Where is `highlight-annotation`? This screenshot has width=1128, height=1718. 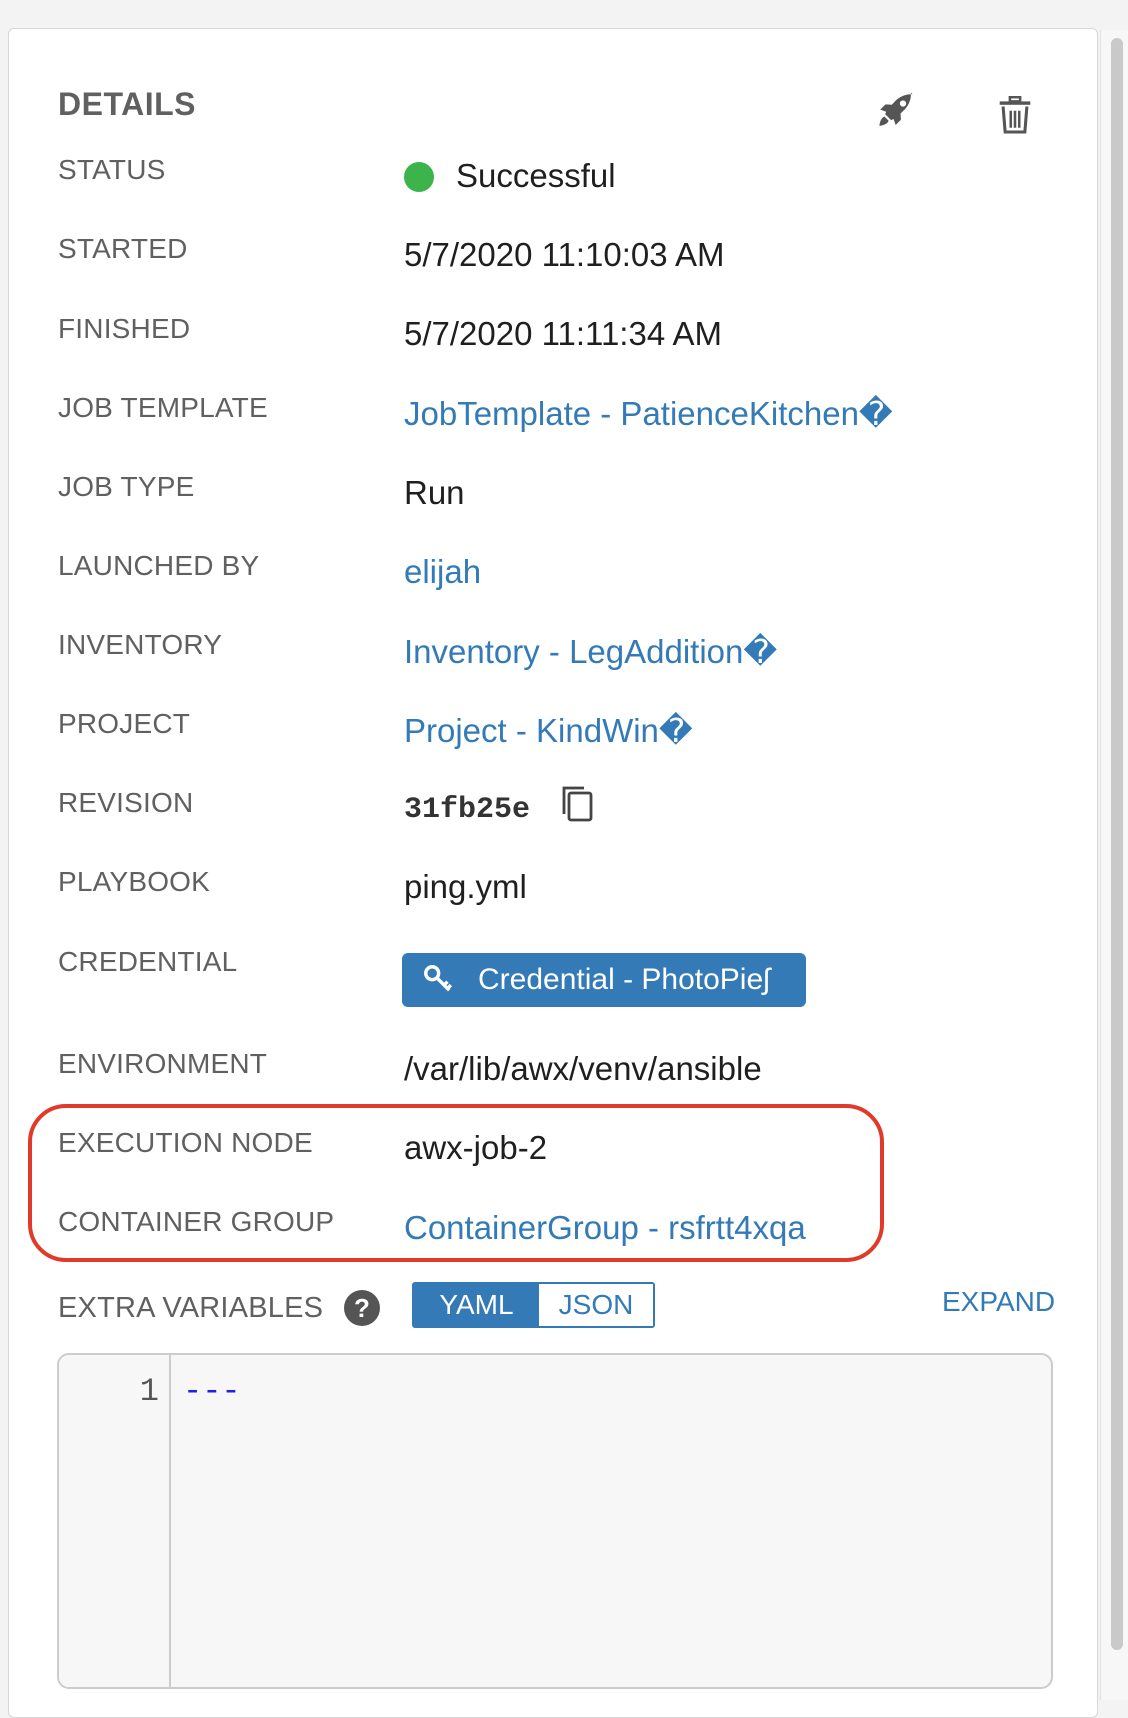
highlight-annotation is located at coordinates (456, 1183).